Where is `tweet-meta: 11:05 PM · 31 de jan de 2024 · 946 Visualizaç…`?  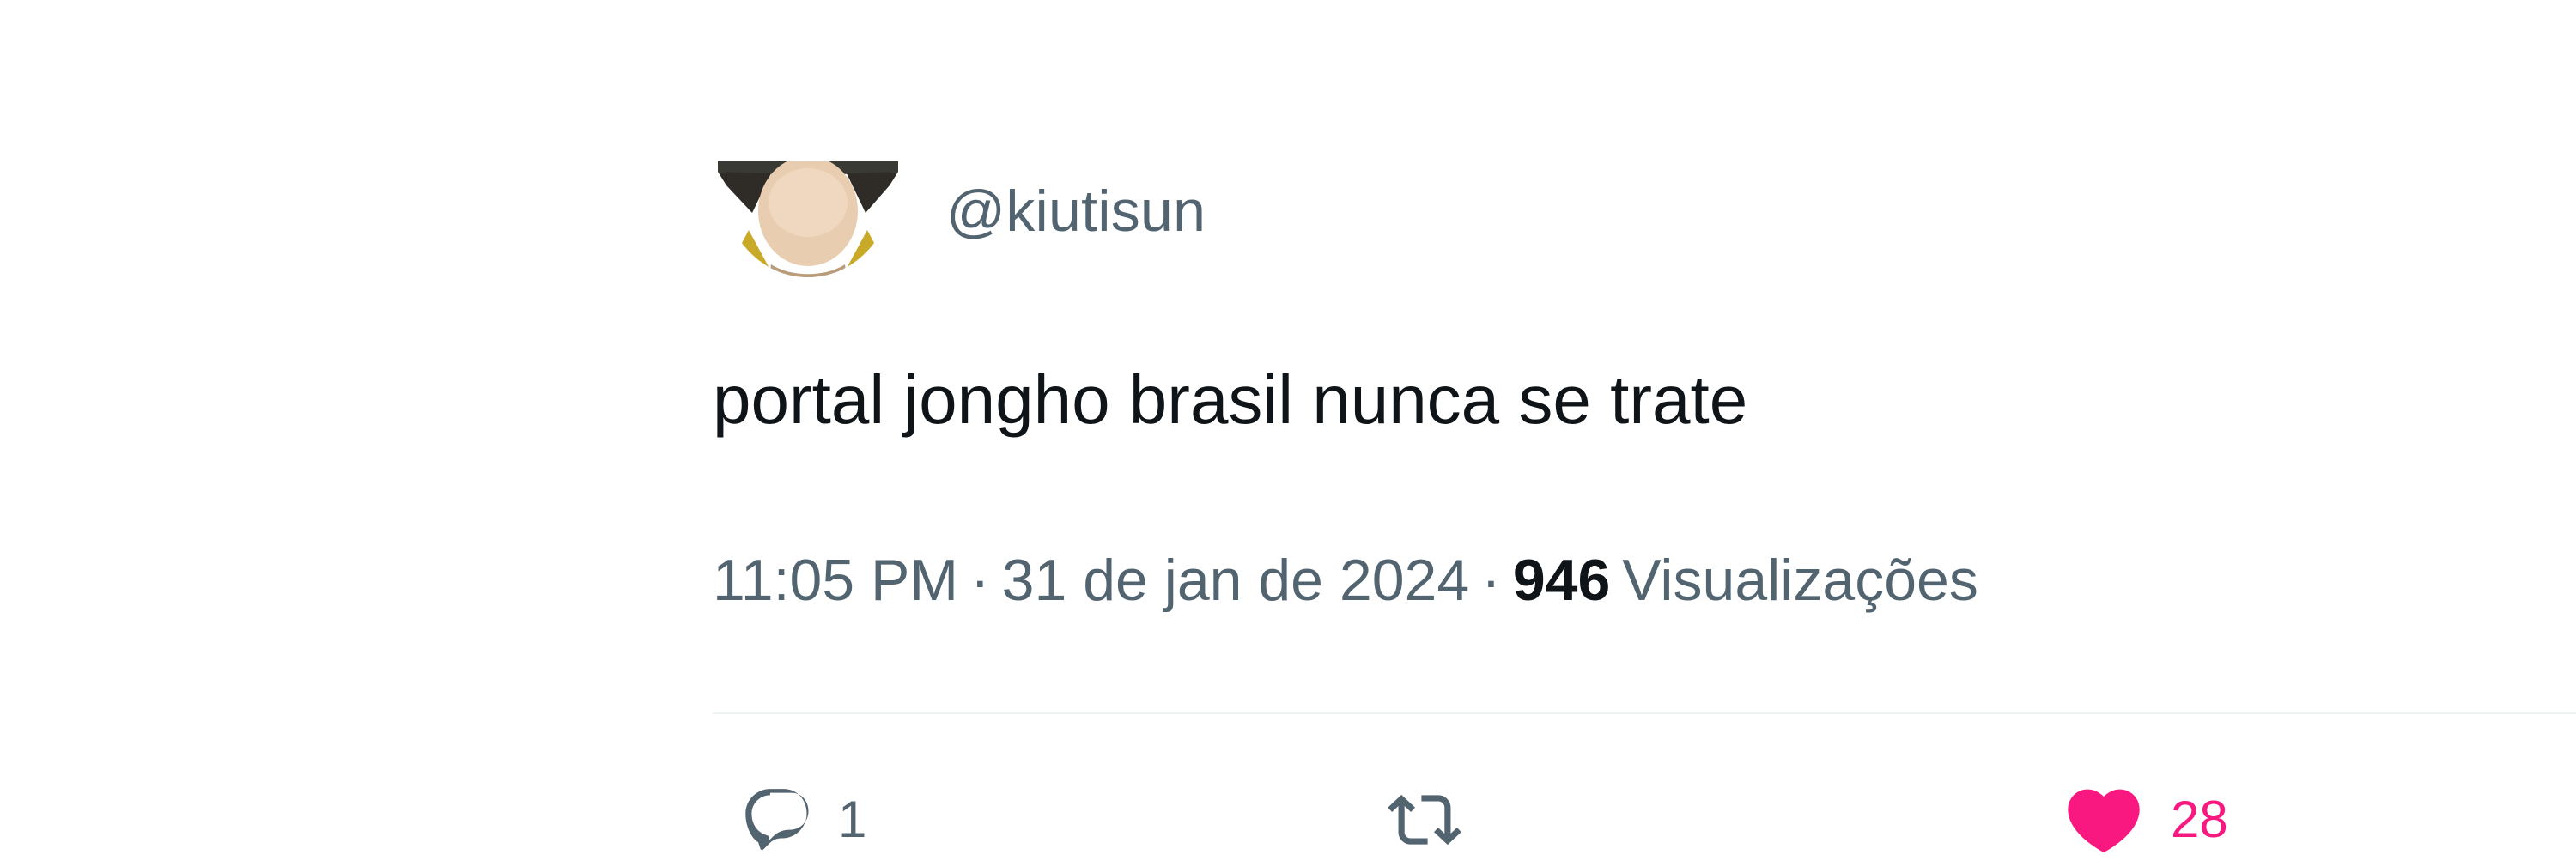
tweet-meta: 11:05 PM · 31 de jan de 2024 · 946 Visualizaç… is located at coordinates (1345, 580).